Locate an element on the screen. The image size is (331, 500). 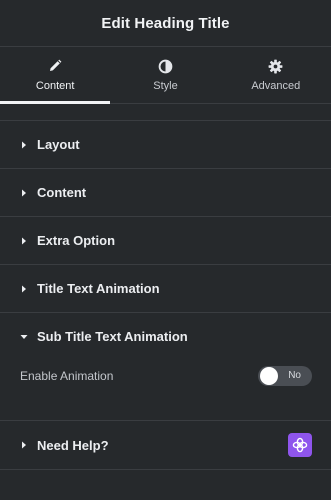
section-title-text-animation-label: Title Text Animation is located at coordinates (98, 288).